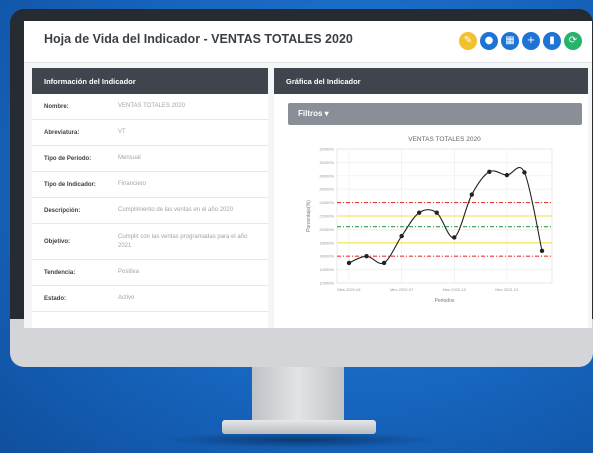 This screenshot has width=593, height=453. What do you see at coordinates (326, 162) in the screenshot?
I see `y-tick-label: 30000%` at bounding box center [326, 162].